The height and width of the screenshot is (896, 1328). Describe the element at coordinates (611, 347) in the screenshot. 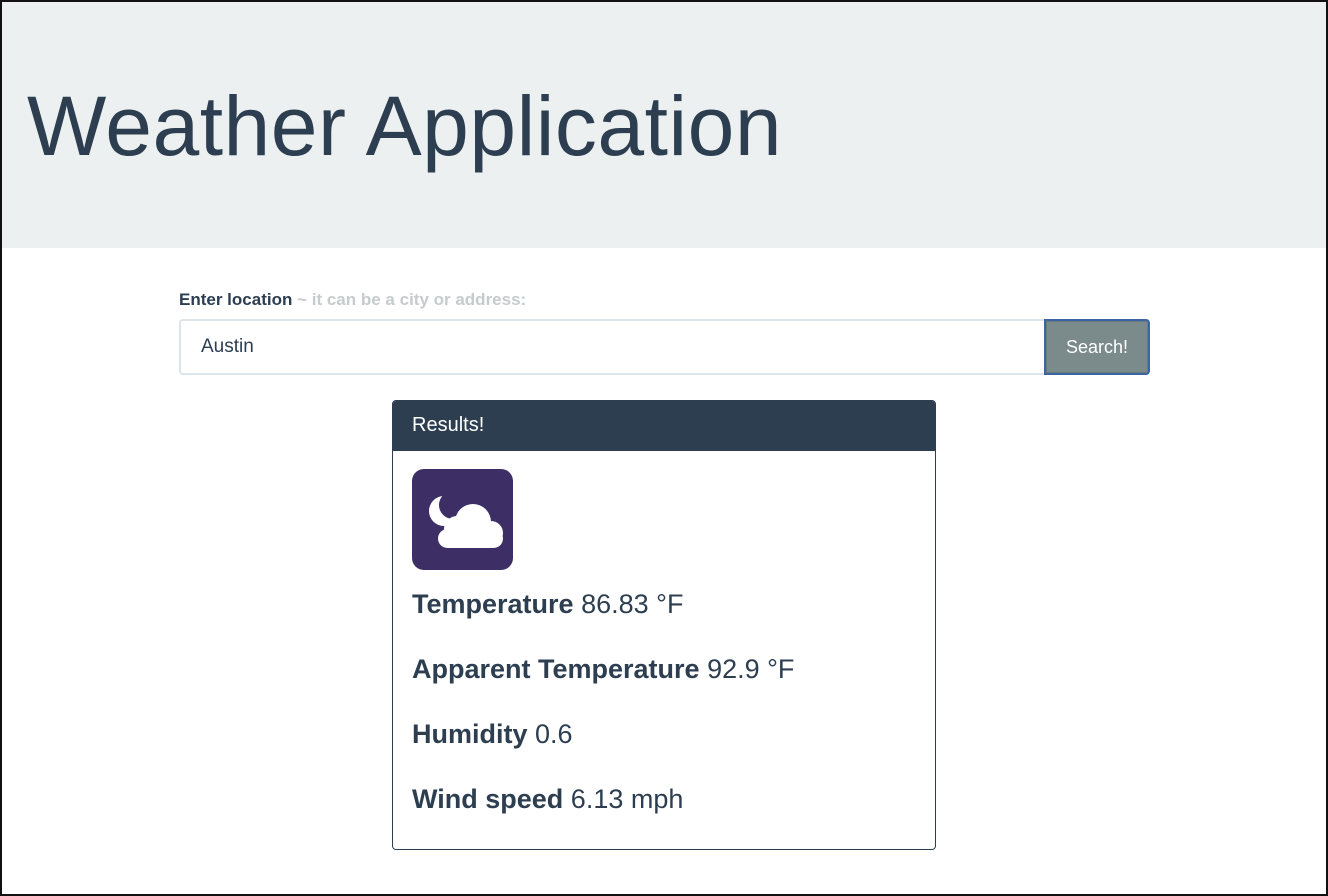

I see `location-input` at that location.